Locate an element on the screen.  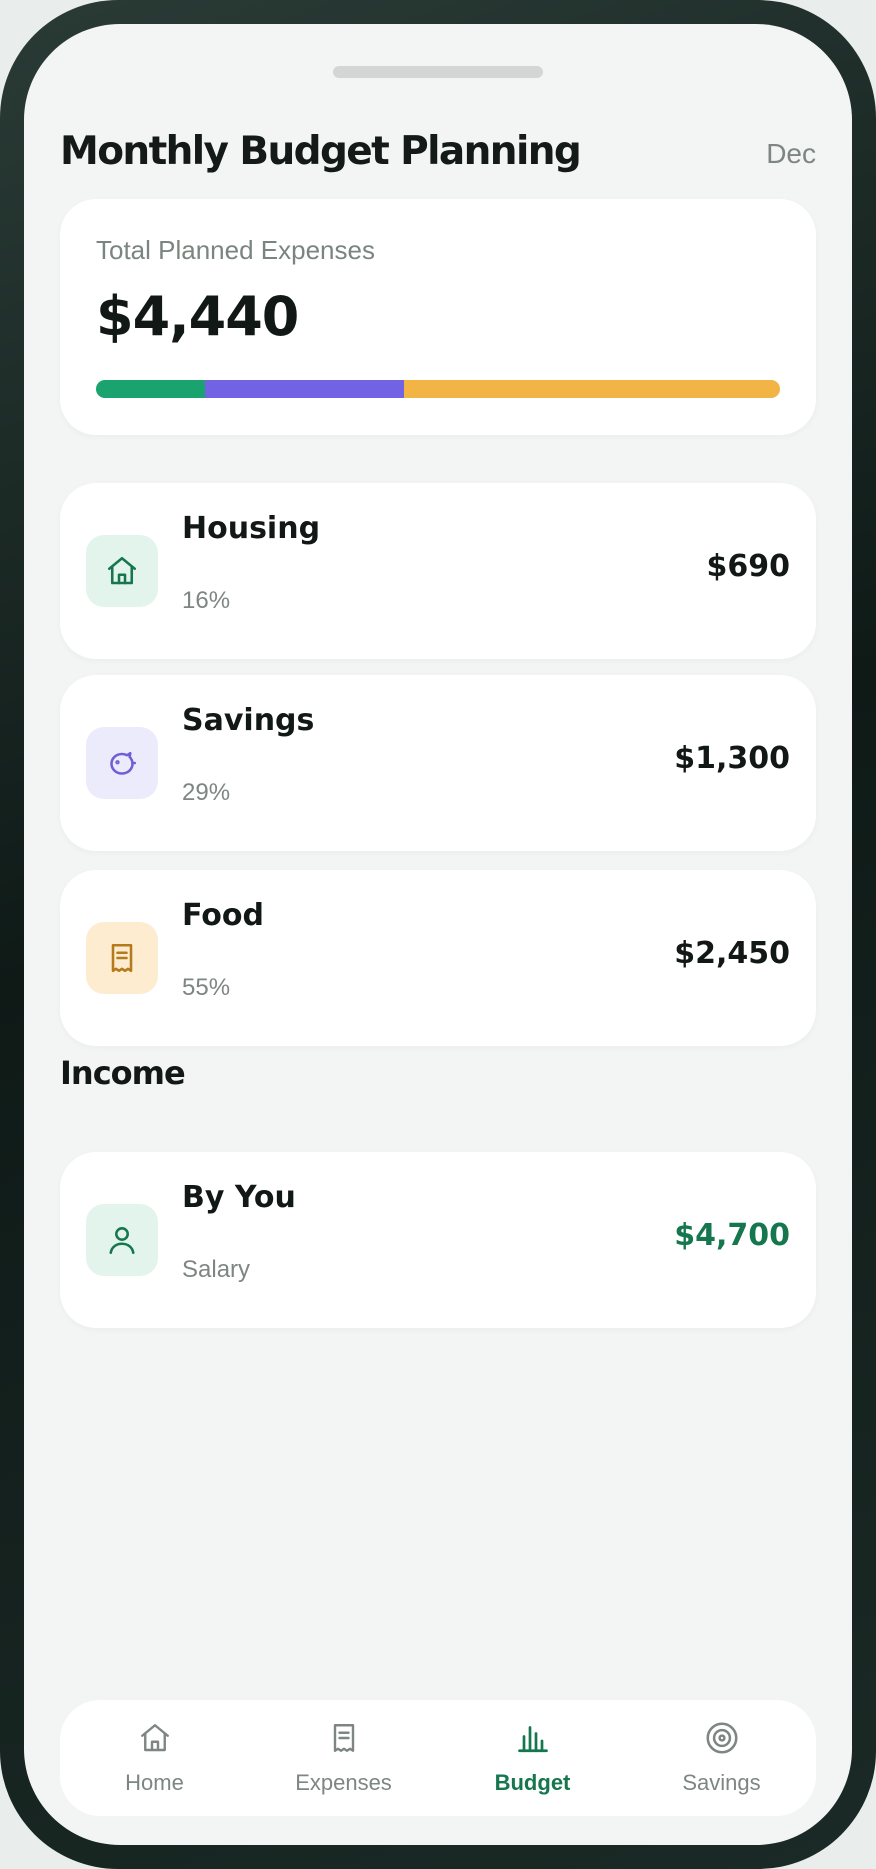
nav-item-savings: Savings is located at coordinates (721, 1758).